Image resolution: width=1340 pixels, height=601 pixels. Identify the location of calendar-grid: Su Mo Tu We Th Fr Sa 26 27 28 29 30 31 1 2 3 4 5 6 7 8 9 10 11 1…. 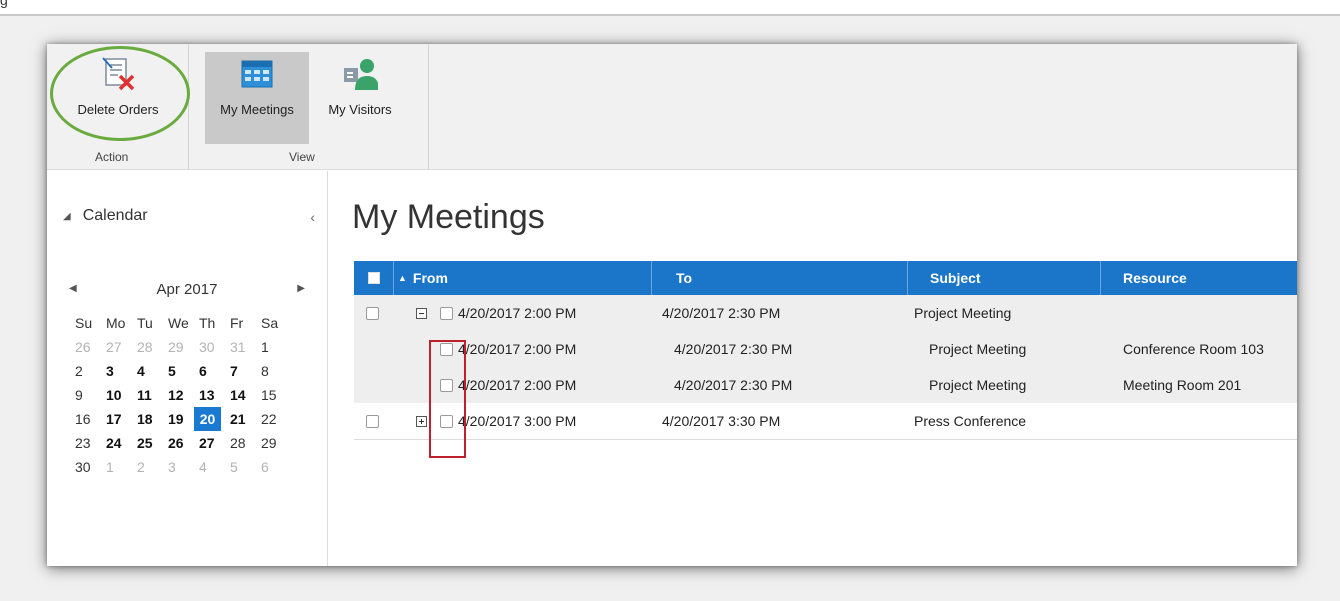
(181, 395).